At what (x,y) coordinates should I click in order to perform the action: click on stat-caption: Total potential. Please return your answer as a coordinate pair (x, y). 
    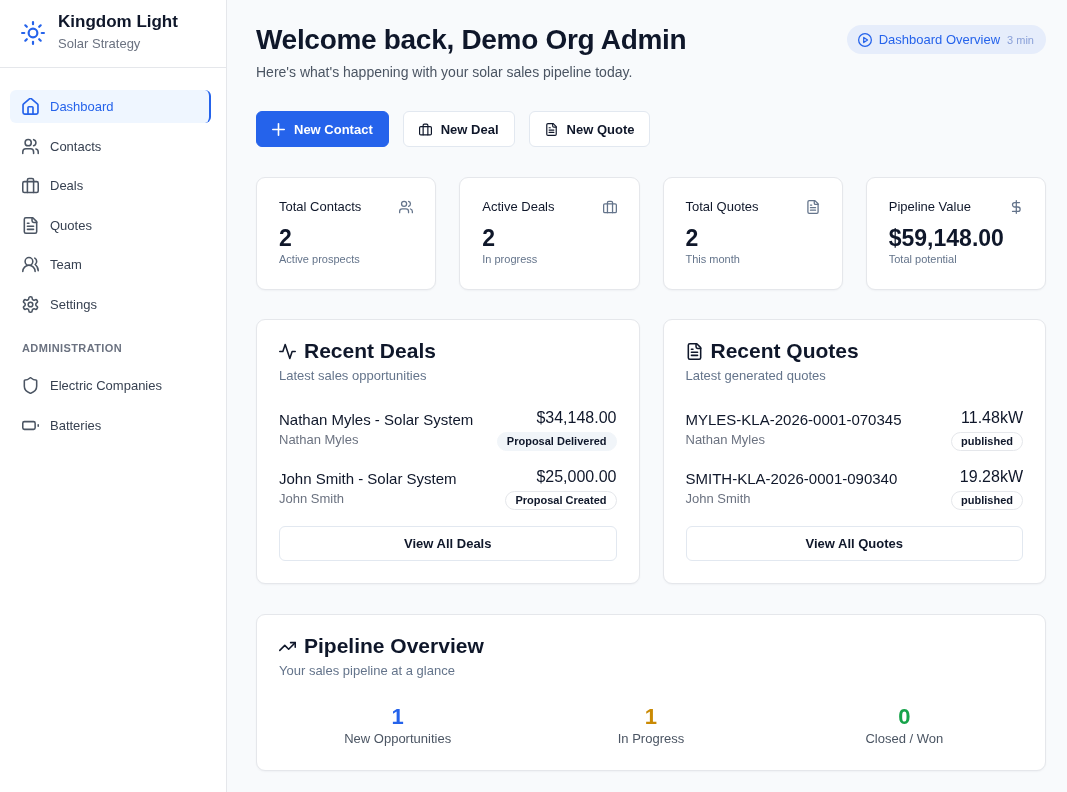
    Looking at the image, I should click on (922, 259).